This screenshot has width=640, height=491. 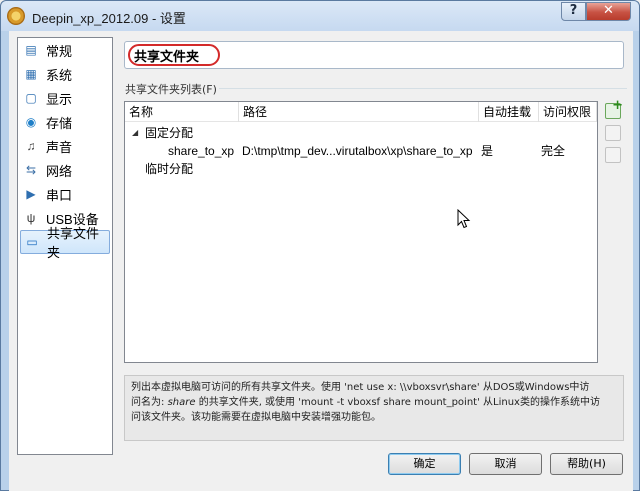 I want to click on column-header-path: 路径, so click(x=359, y=112).